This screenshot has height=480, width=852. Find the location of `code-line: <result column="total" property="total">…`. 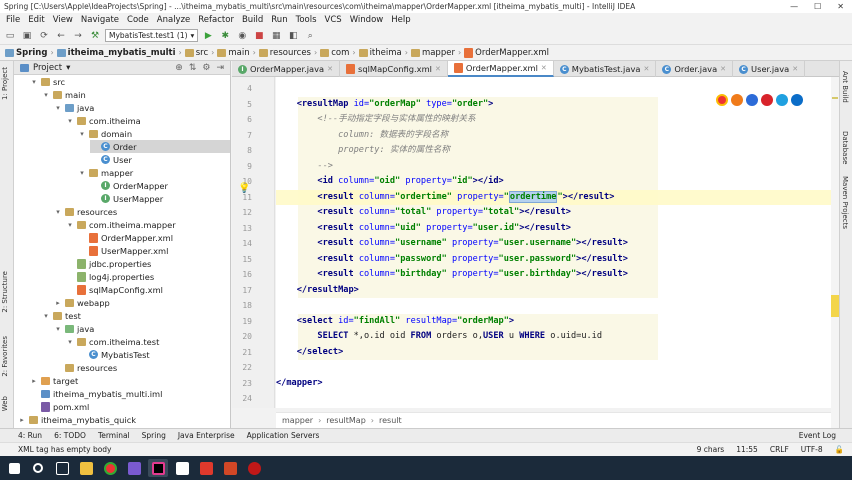

code-line: <result column="total" property="total">… is located at coordinates (553, 212).